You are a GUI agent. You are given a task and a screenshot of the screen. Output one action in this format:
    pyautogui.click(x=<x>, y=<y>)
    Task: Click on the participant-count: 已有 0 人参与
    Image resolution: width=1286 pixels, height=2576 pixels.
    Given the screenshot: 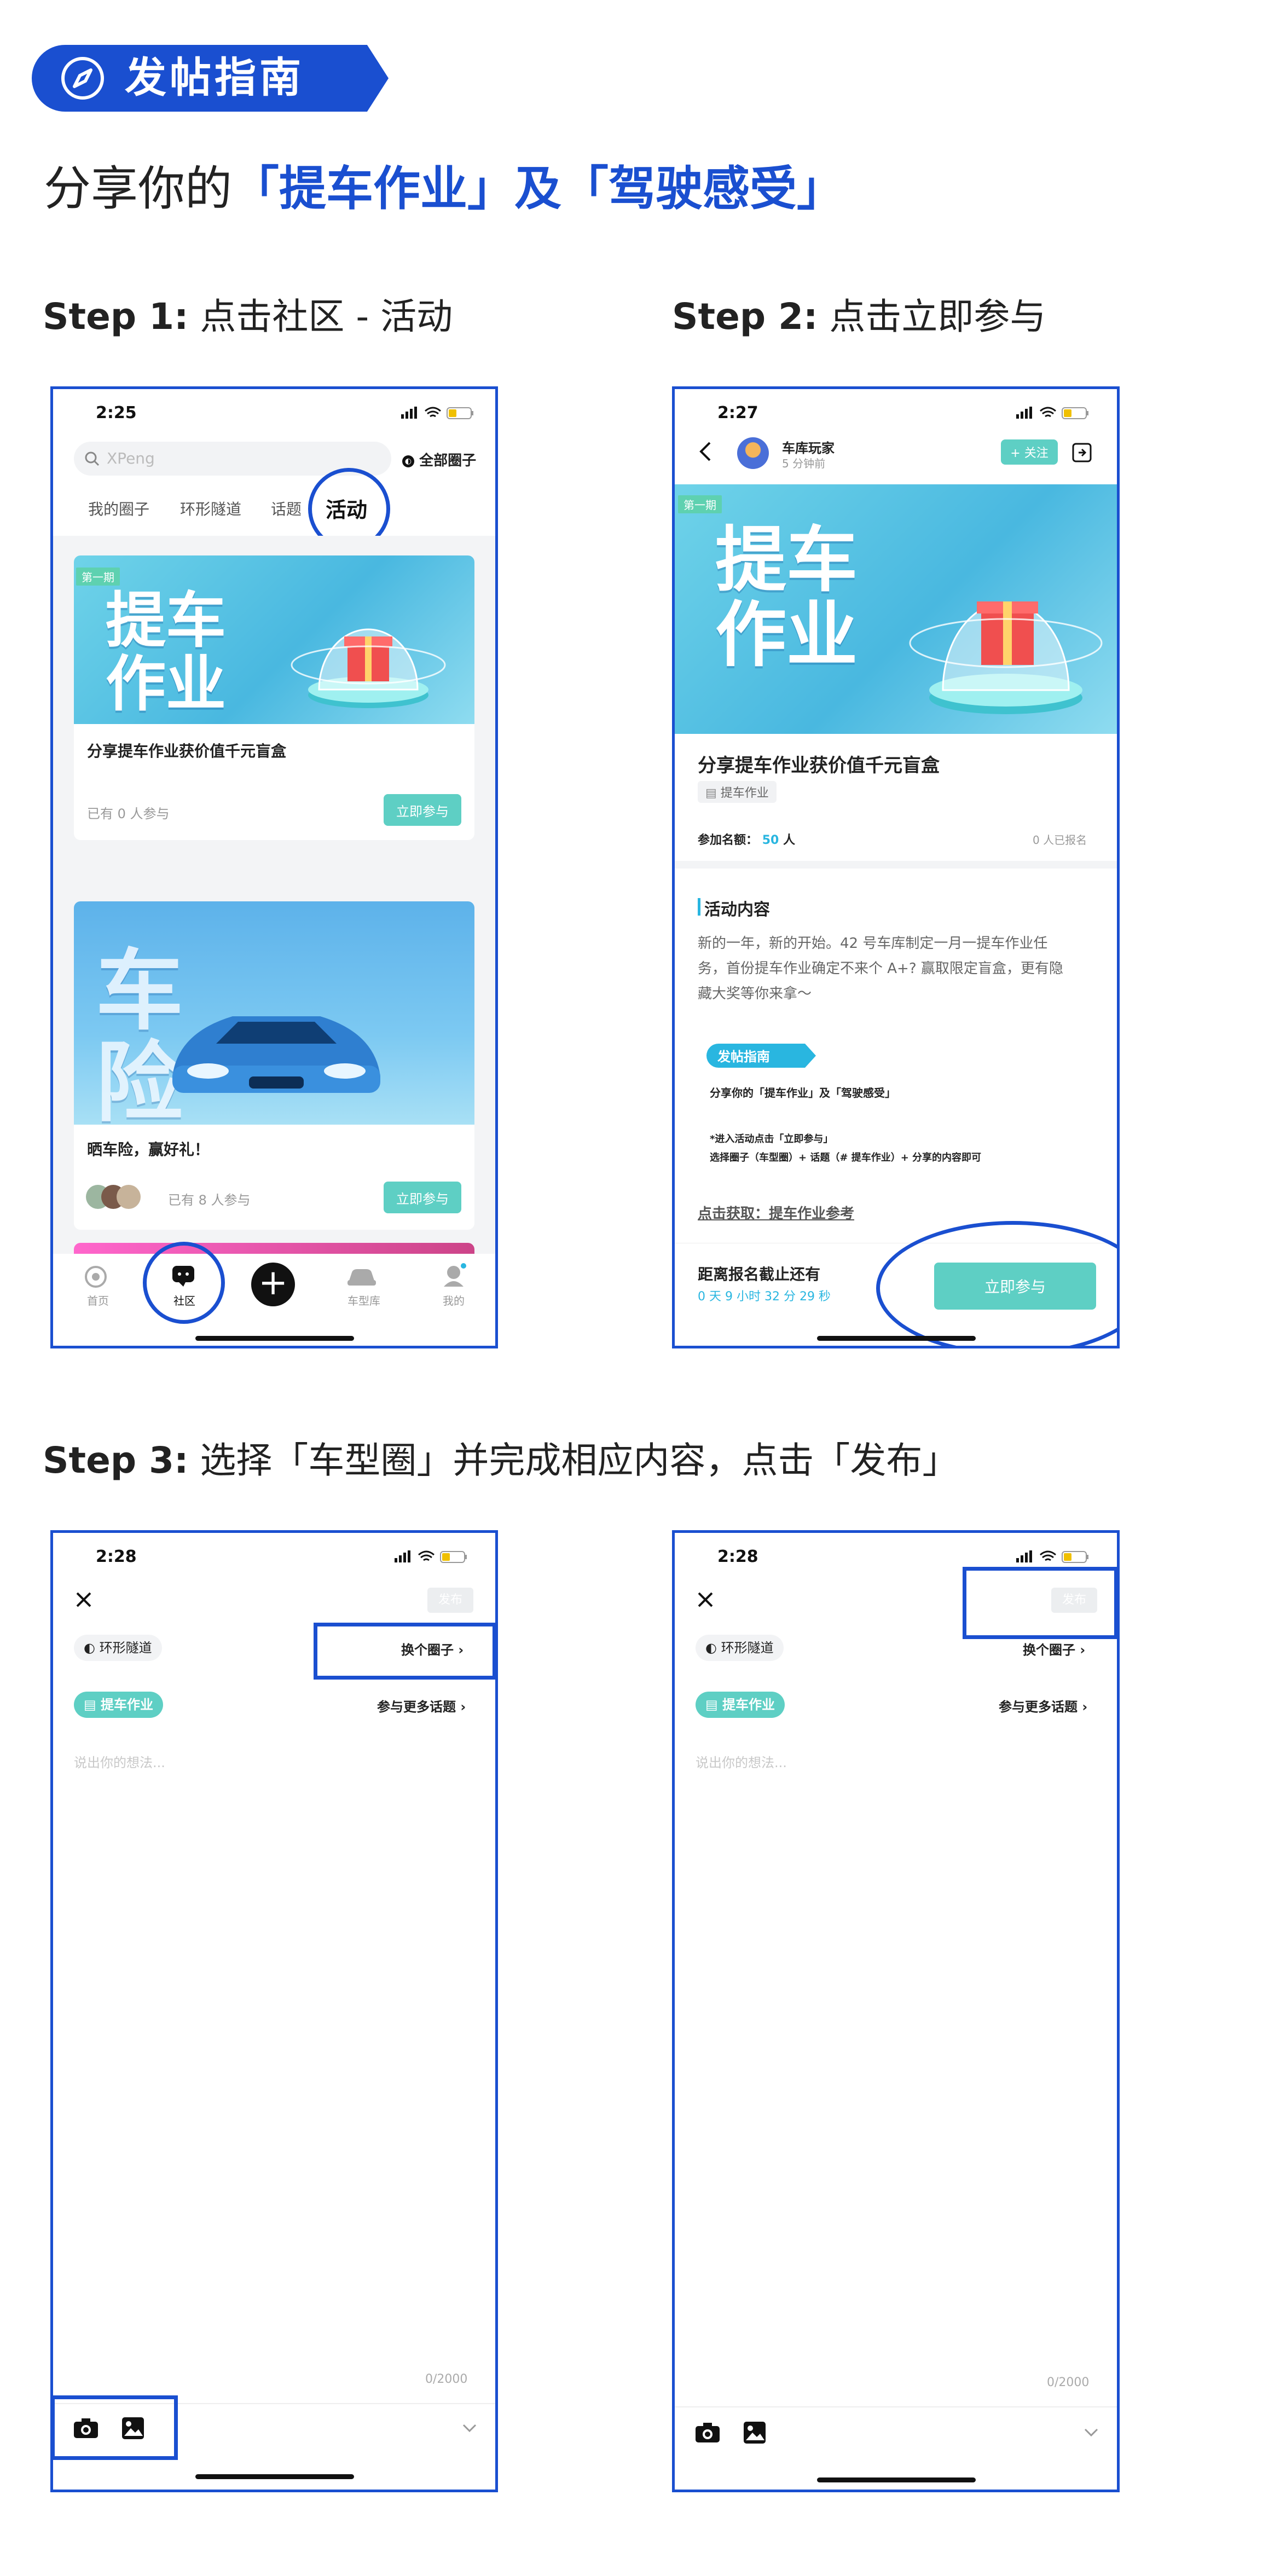 What is the action you would take?
    pyautogui.click(x=128, y=813)
    